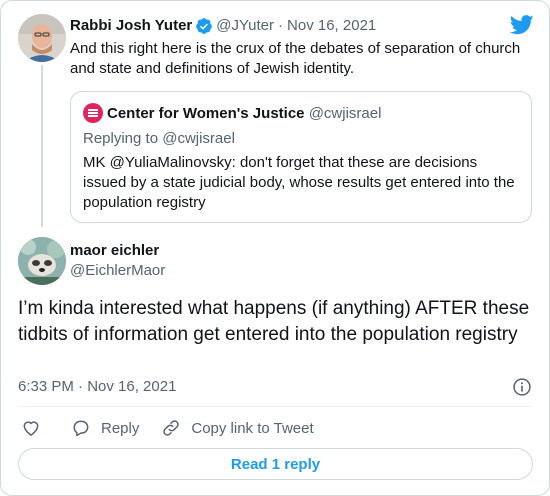 The image size is (550, 496). I want to click on quote-avatar, so click(93, 113).